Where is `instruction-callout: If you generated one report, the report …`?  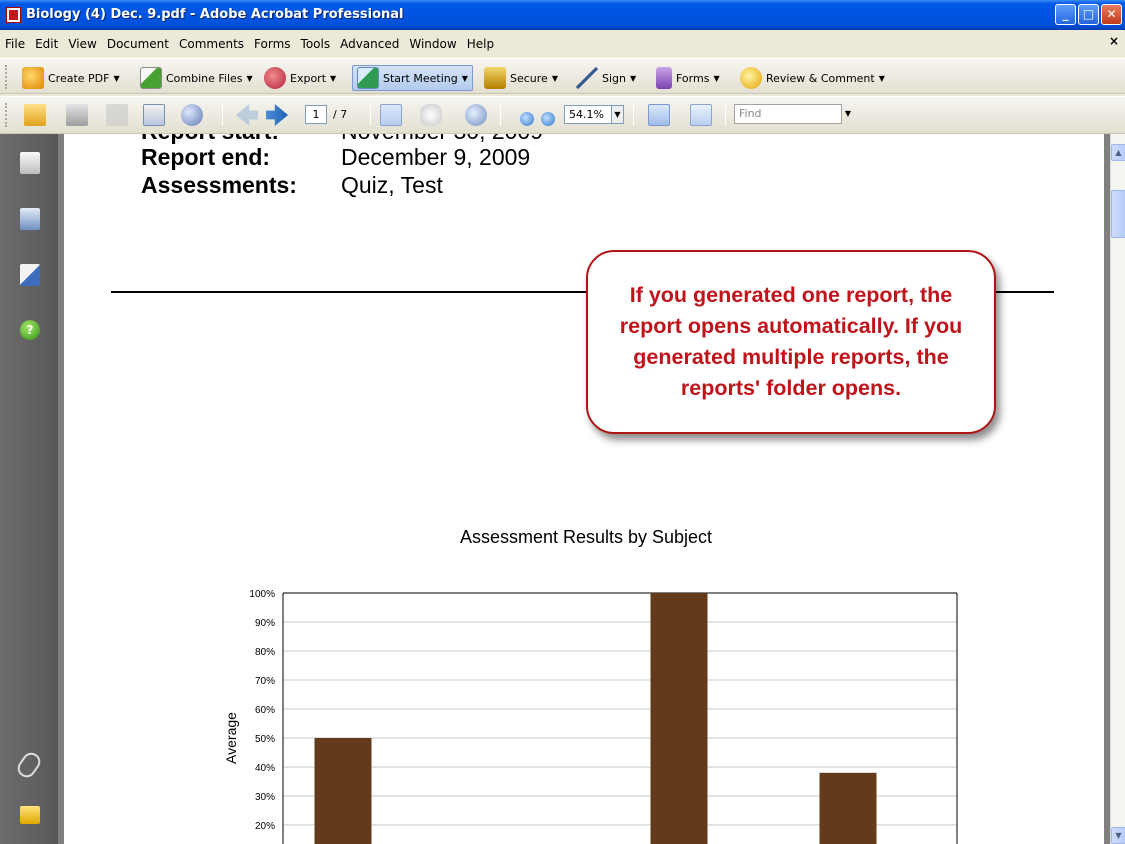
instruction-callout: If you generated one report, the report … is located at coordinates (791, 342).